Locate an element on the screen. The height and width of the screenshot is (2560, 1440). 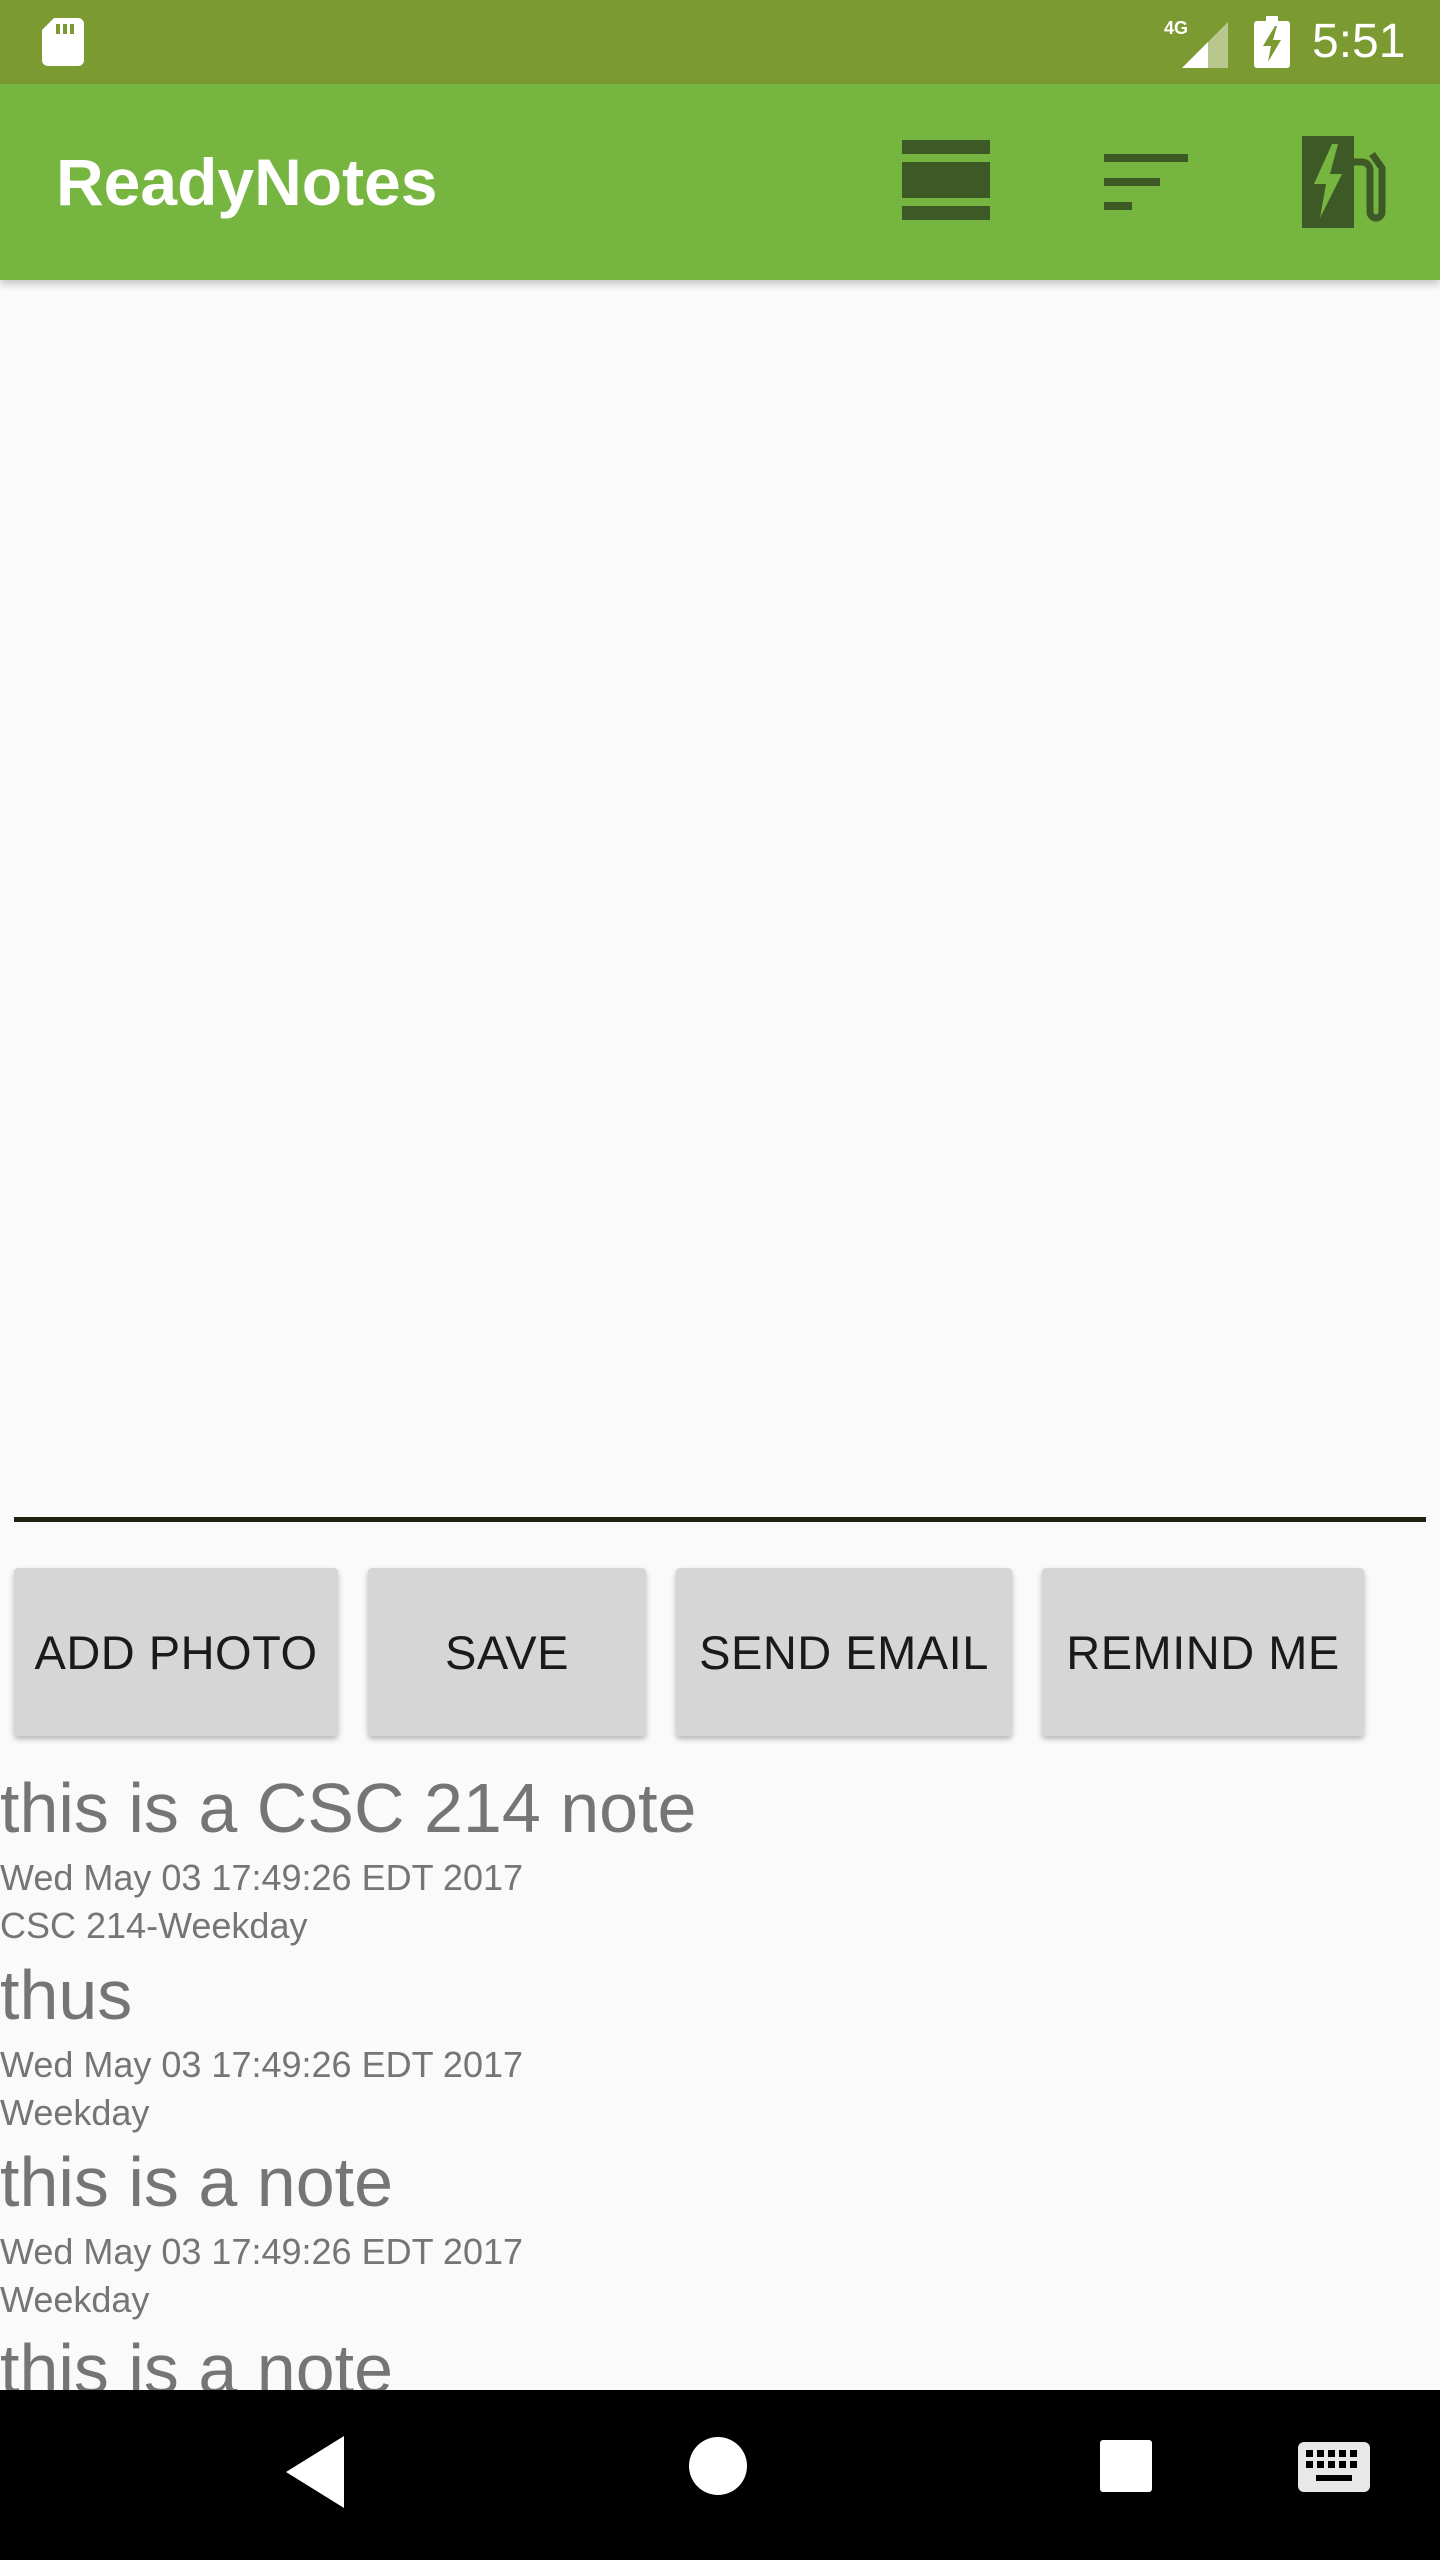
status-time: 5:51 is located at coordinates (1359, 41).